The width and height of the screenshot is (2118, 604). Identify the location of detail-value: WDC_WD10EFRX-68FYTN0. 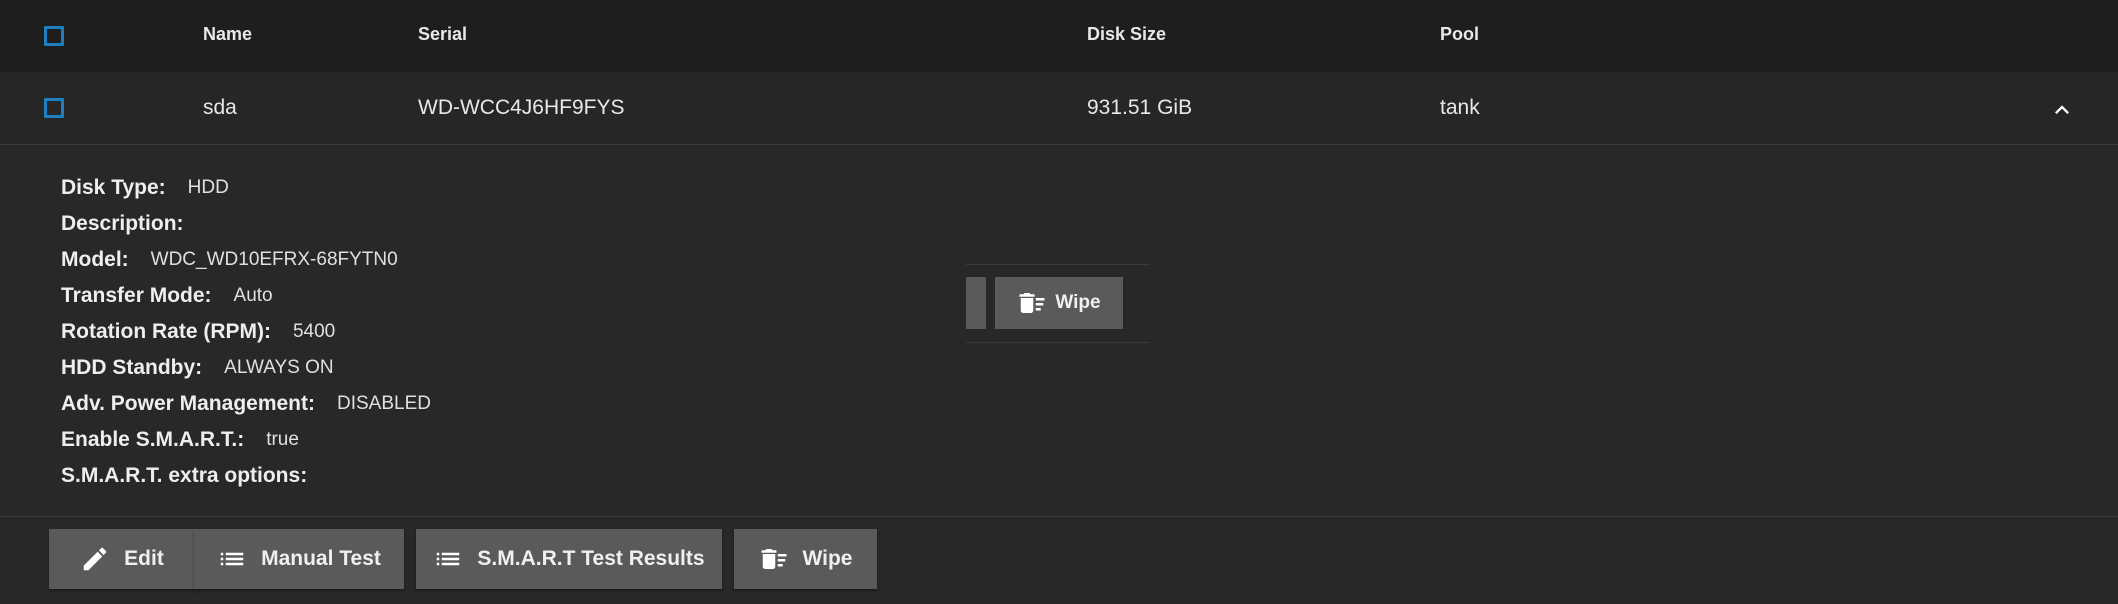
(274, 259).